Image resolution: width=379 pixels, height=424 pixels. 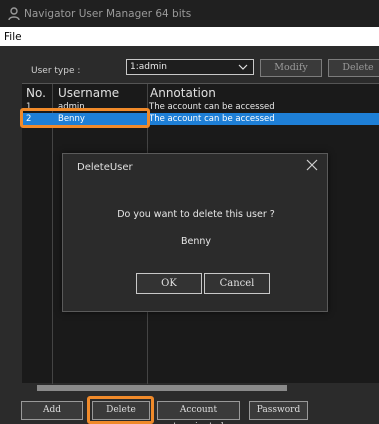 I want to click on dialog-message: Do you want to delete this user ?, so click(x=196, y=214).